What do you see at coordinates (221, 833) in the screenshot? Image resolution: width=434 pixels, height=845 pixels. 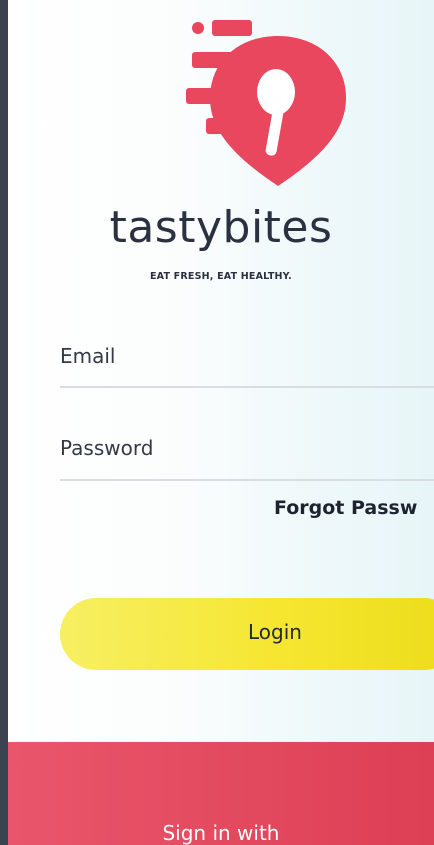 I see `sign-in-with-label: Sign in with` at bounding box center [221, 833].